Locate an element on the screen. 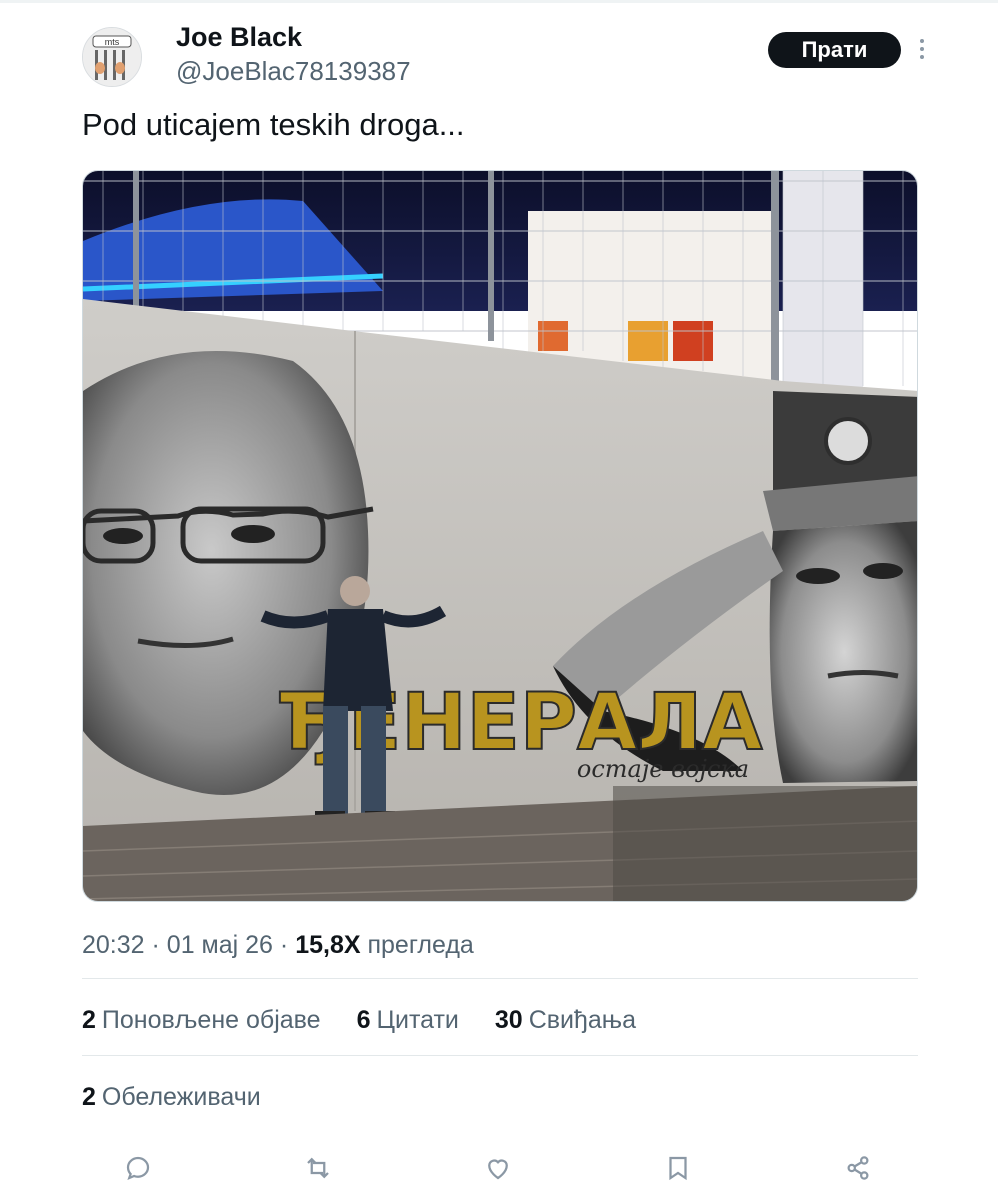 The width and height of the screenshot is (998, 1200). tweet-time: 20:32 is located at coordinates (113, 945).